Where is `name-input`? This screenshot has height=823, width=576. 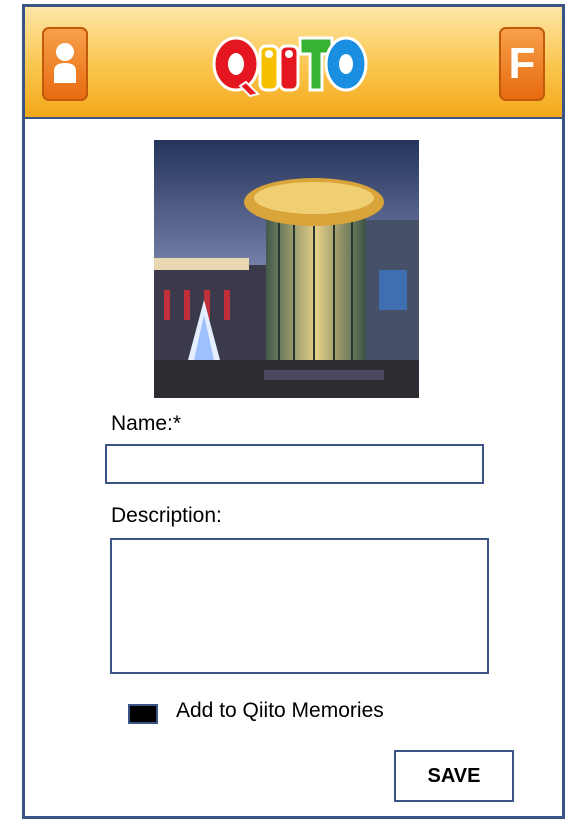
name-input is located at coordinates (294, 464).